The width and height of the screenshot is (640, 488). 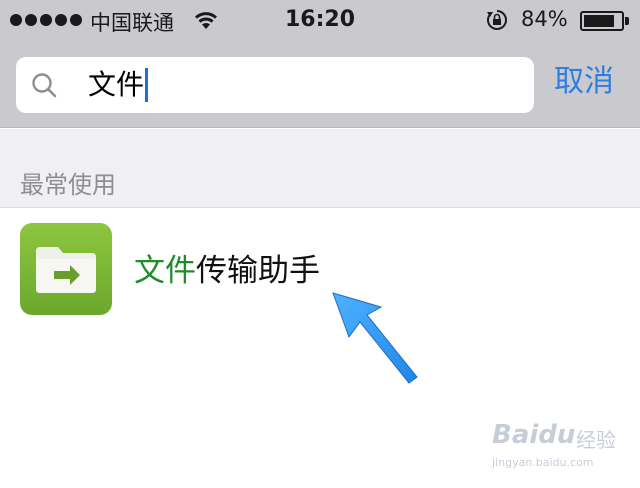 I want to click on watermark-logo: Baidu, so click(x=534, y=435).